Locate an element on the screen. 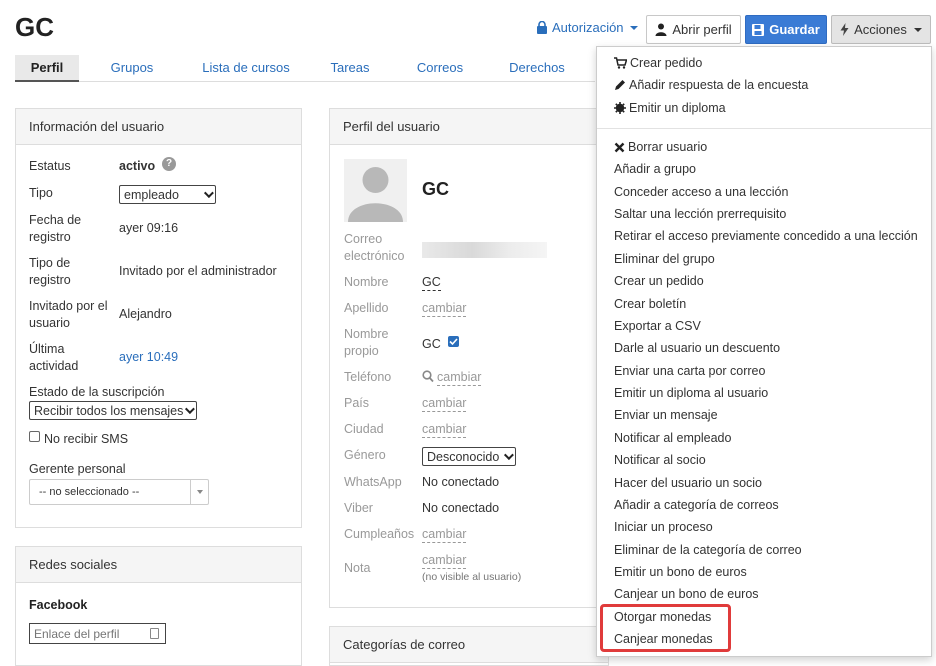 The width and height of the screenshot is (936, 666). menu-item: Emitir un diploma al usuario is located at coordinates (691, 393).